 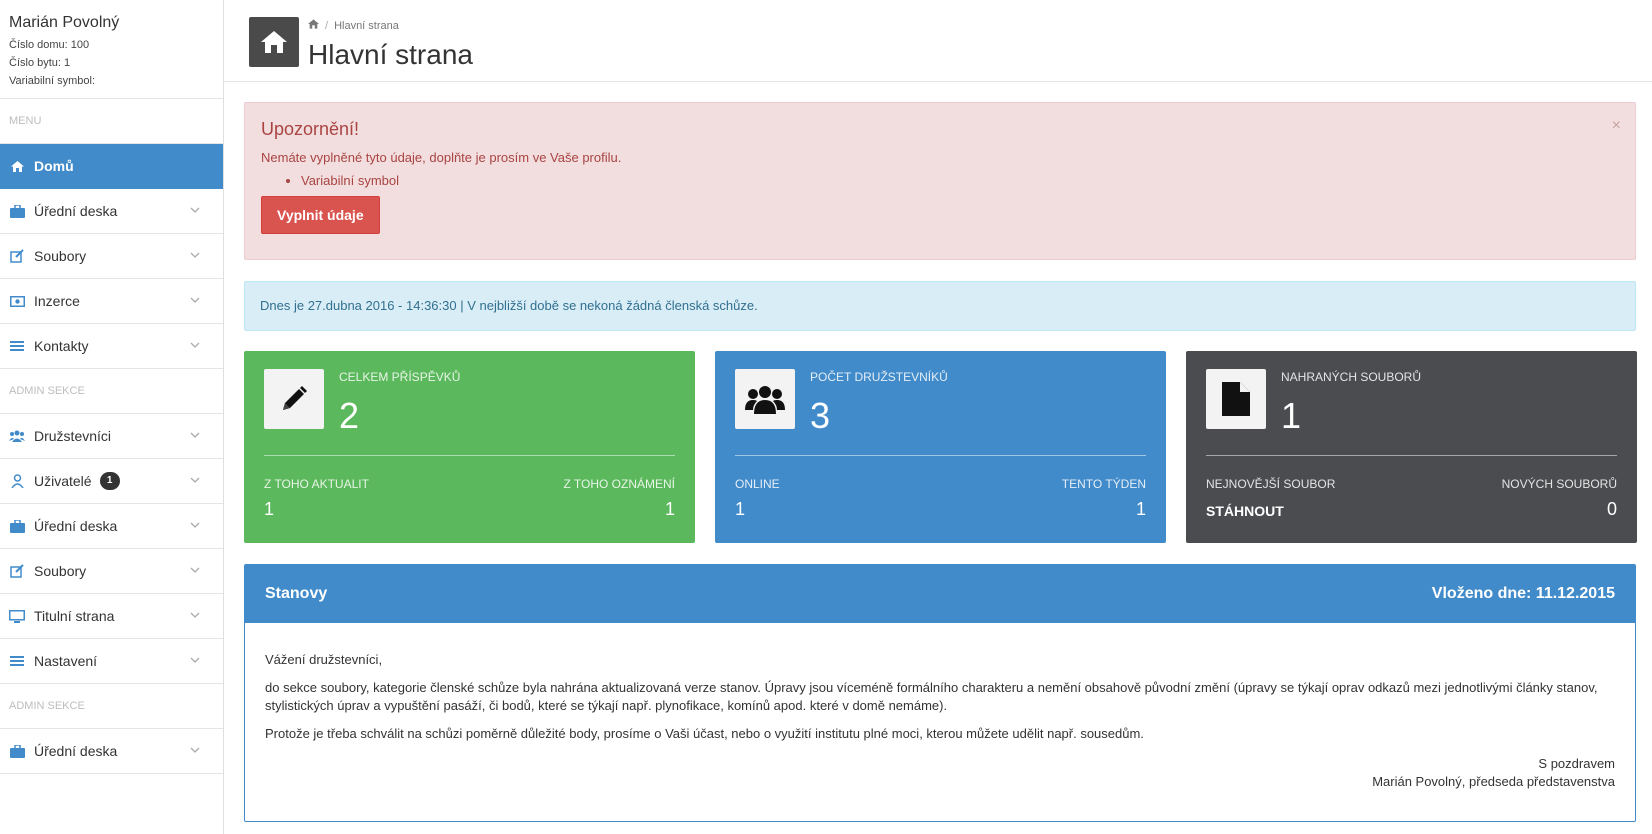 I want to click on home-icon, so click(x=17, y=166).